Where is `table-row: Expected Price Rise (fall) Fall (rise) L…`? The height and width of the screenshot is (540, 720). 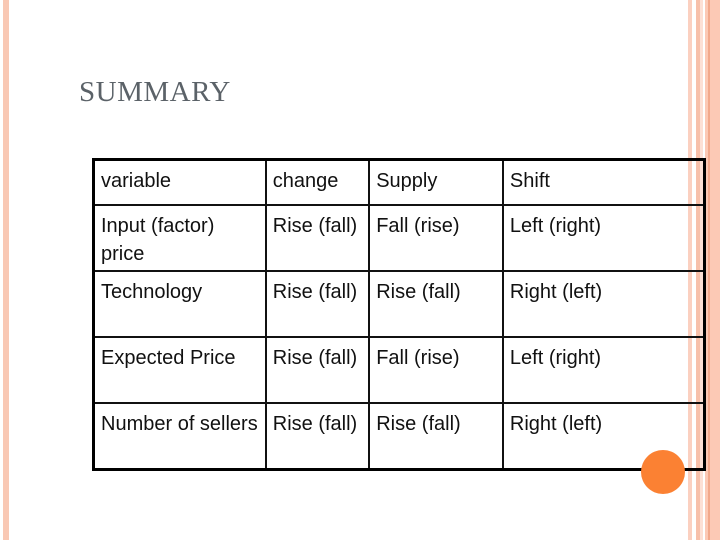
table-row: Expected Price Rise (fall) Fall (rise) L… is located at coordinates (399, 370).